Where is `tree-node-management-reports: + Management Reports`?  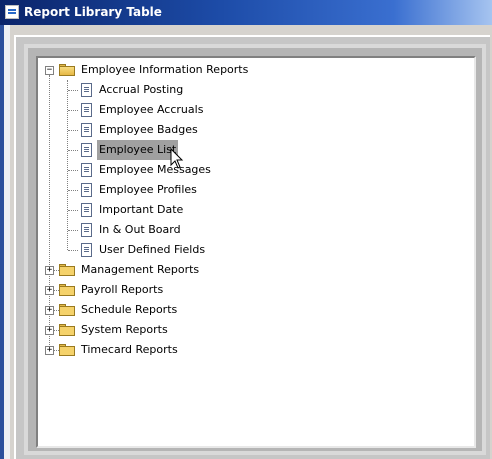
tree-node-management-reports: + Management Reports is located at coordinates (238, 270).